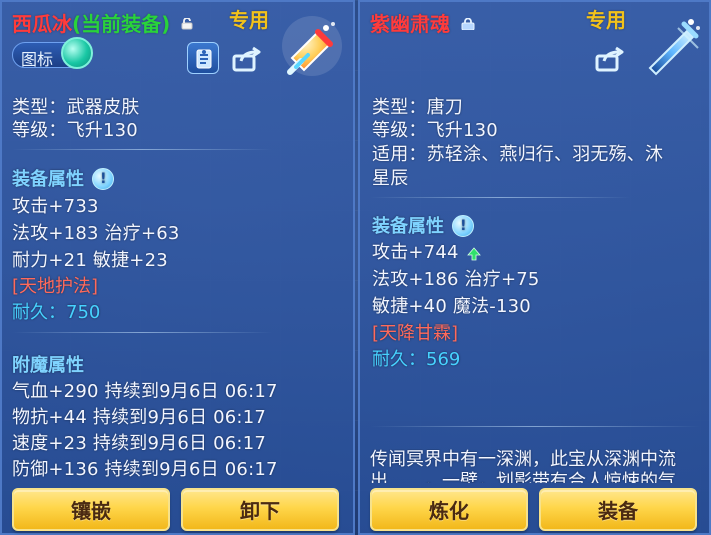 The width and height of the screenshot is (711, 535). I want to click on locked-lock-icon, so click(468, 23).